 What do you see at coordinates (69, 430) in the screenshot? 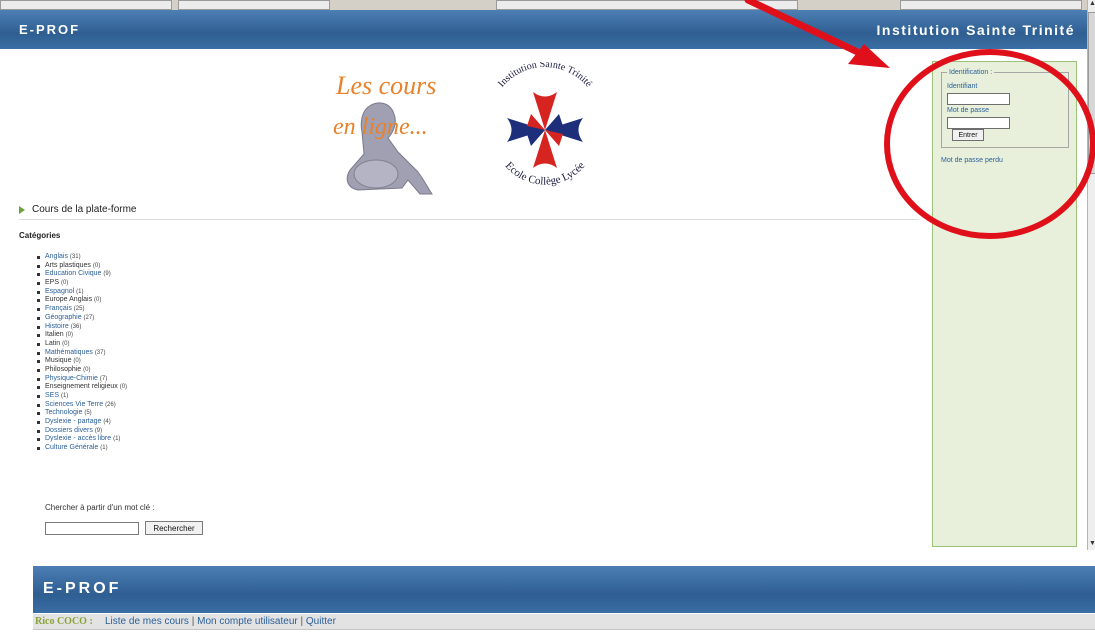
I see `category-name: Dossiers divers` at bounding box center [69, 430].